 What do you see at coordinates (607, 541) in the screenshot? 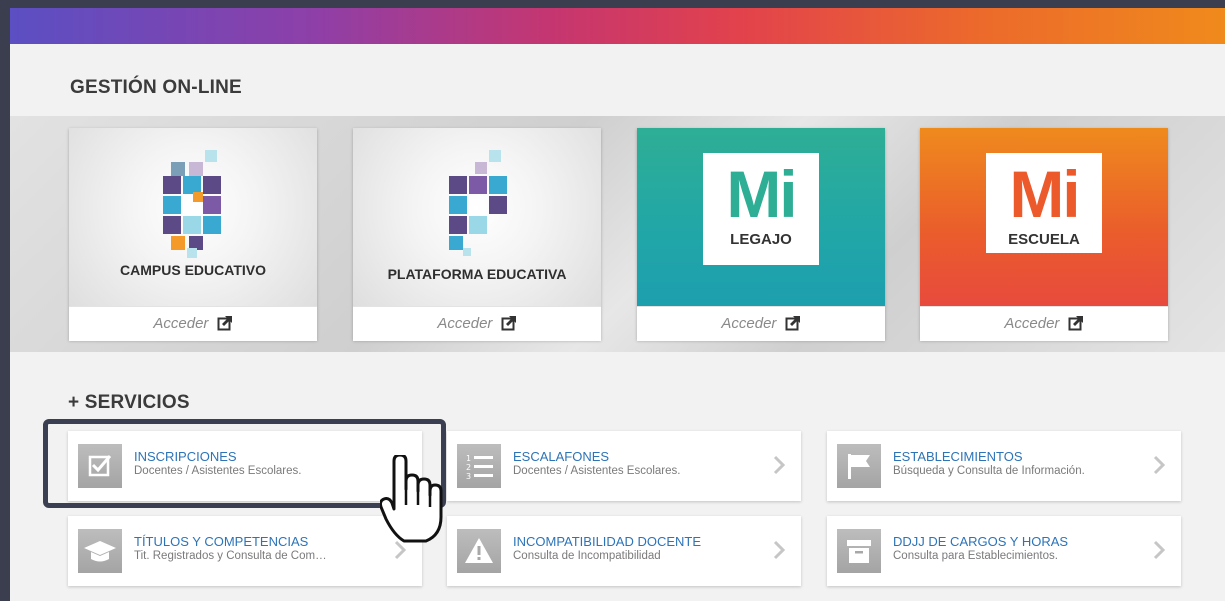
I see `service-title: INCOMPATIBILIDAD DOCENTE` at bounding box center [607, 541].